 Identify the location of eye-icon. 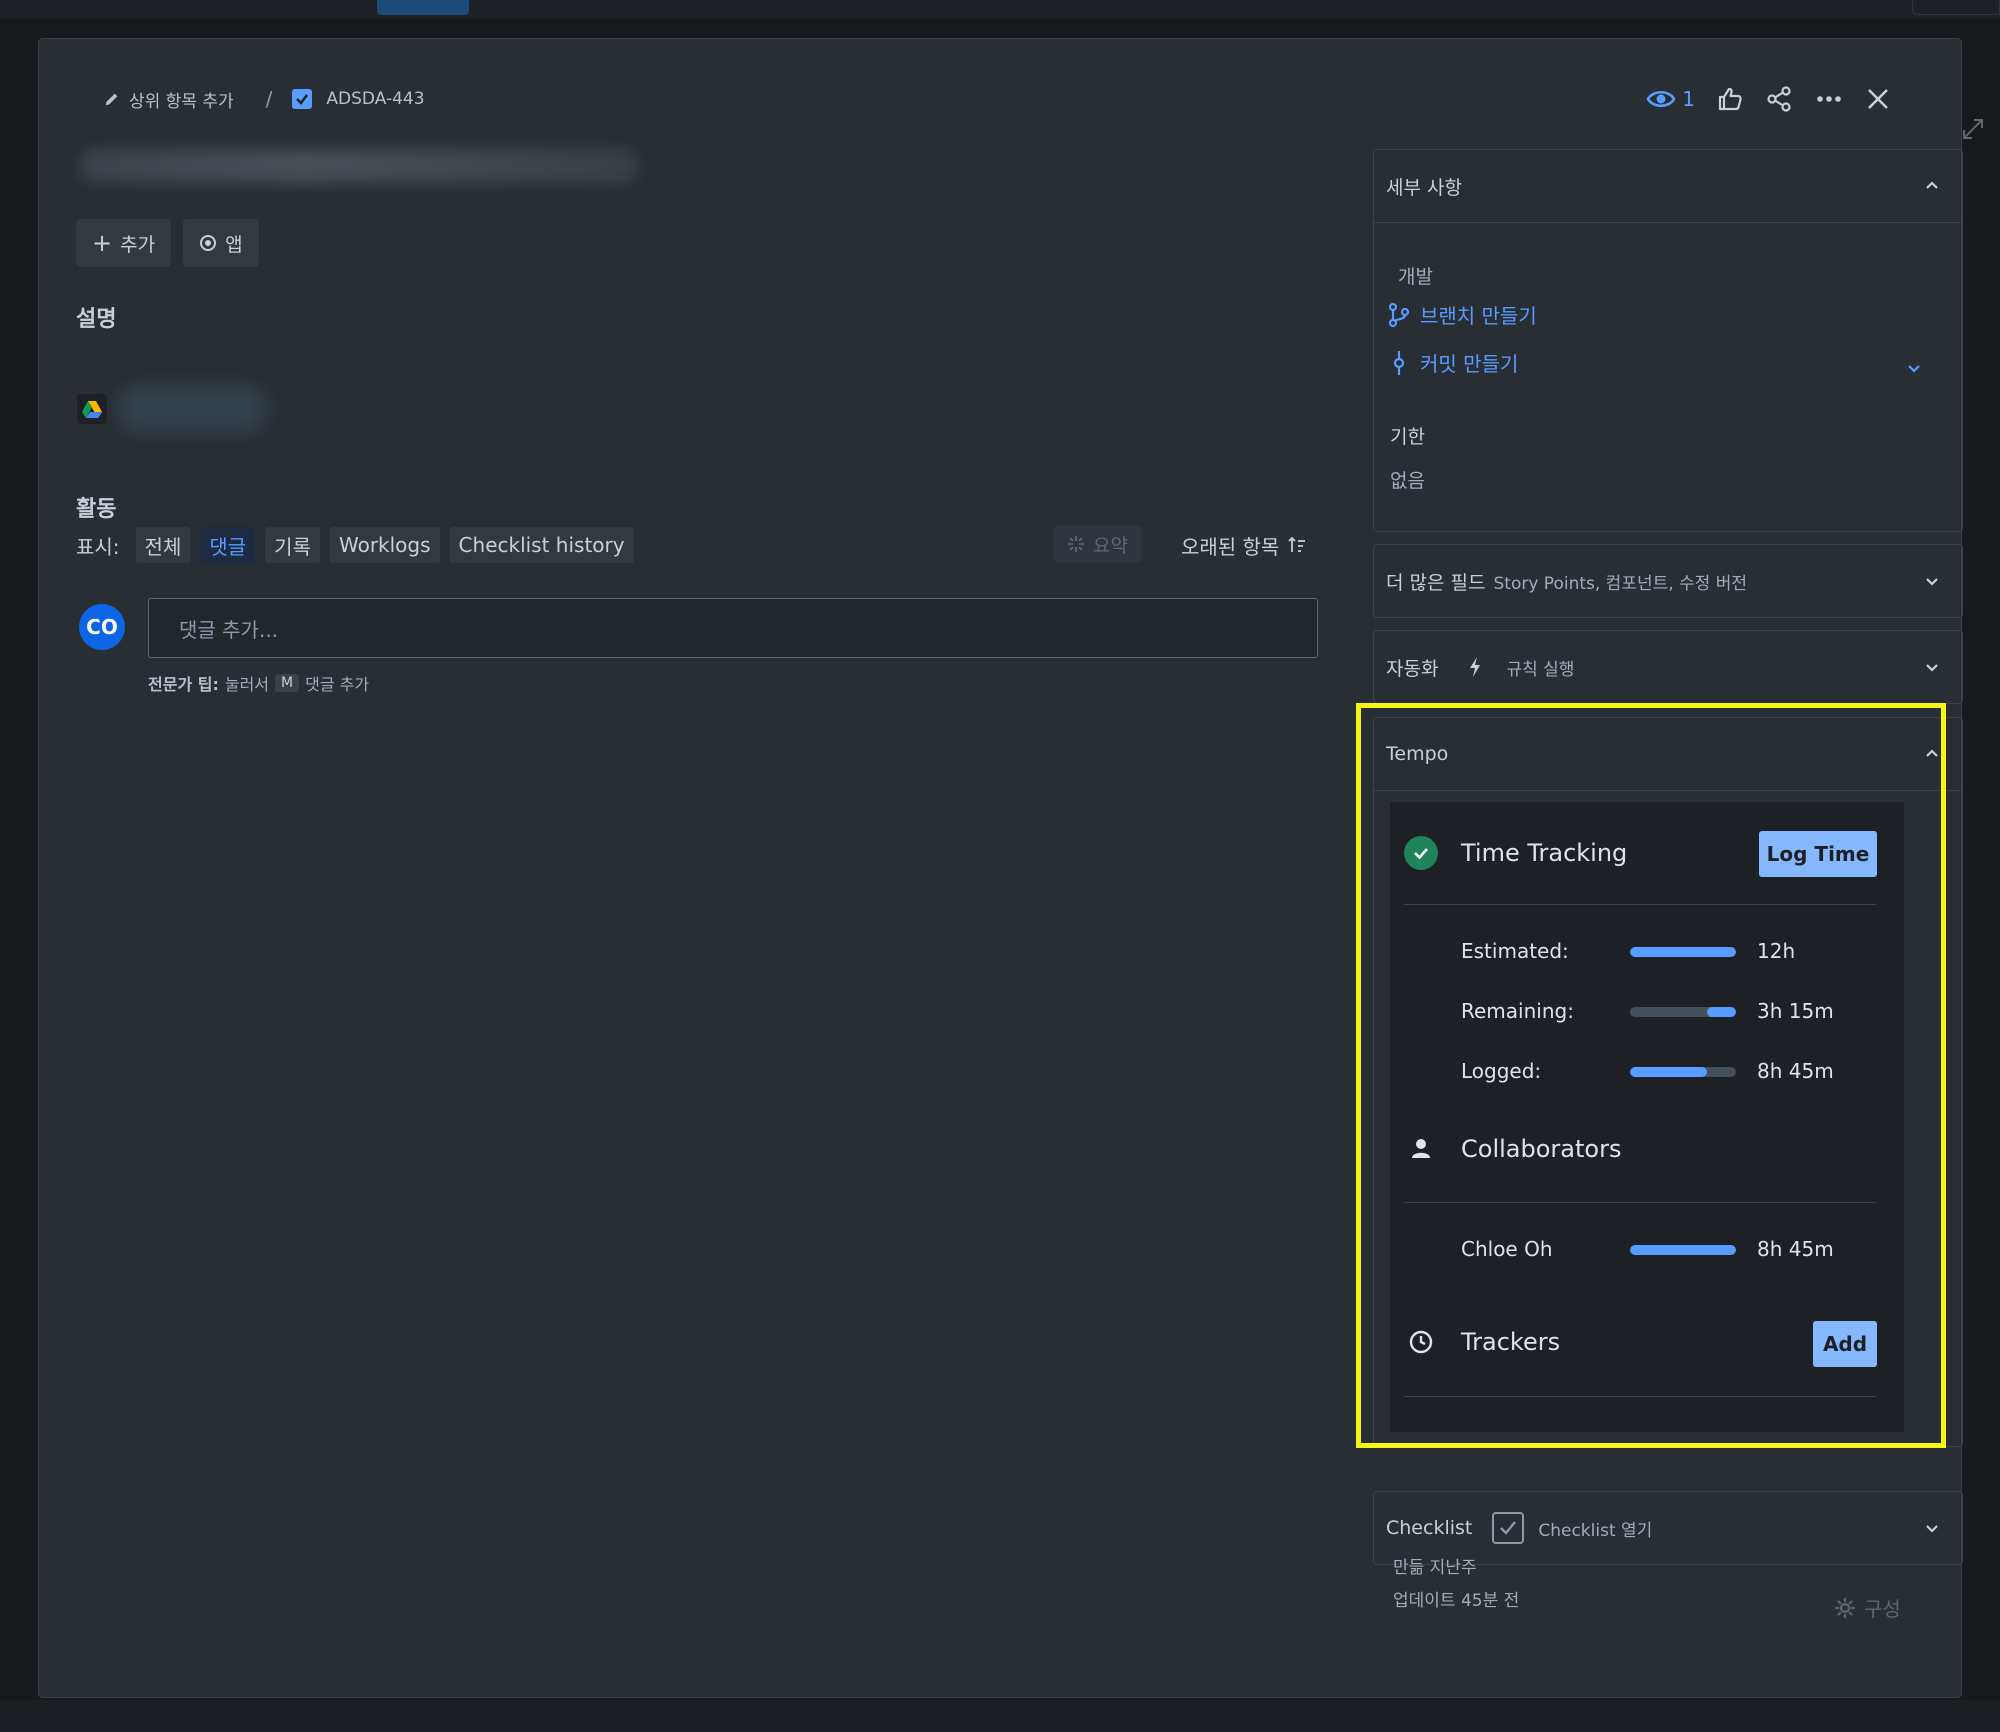
(1661, 99).